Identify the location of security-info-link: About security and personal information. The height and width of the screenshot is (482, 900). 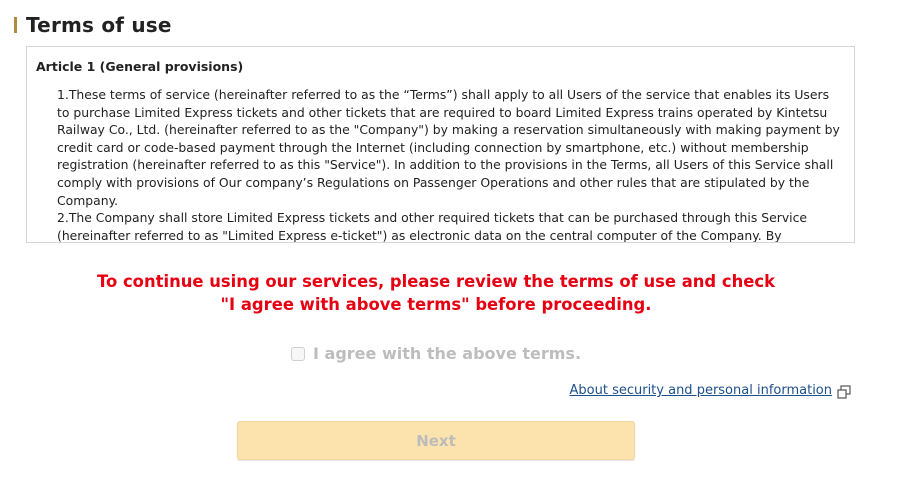
(701, 390).